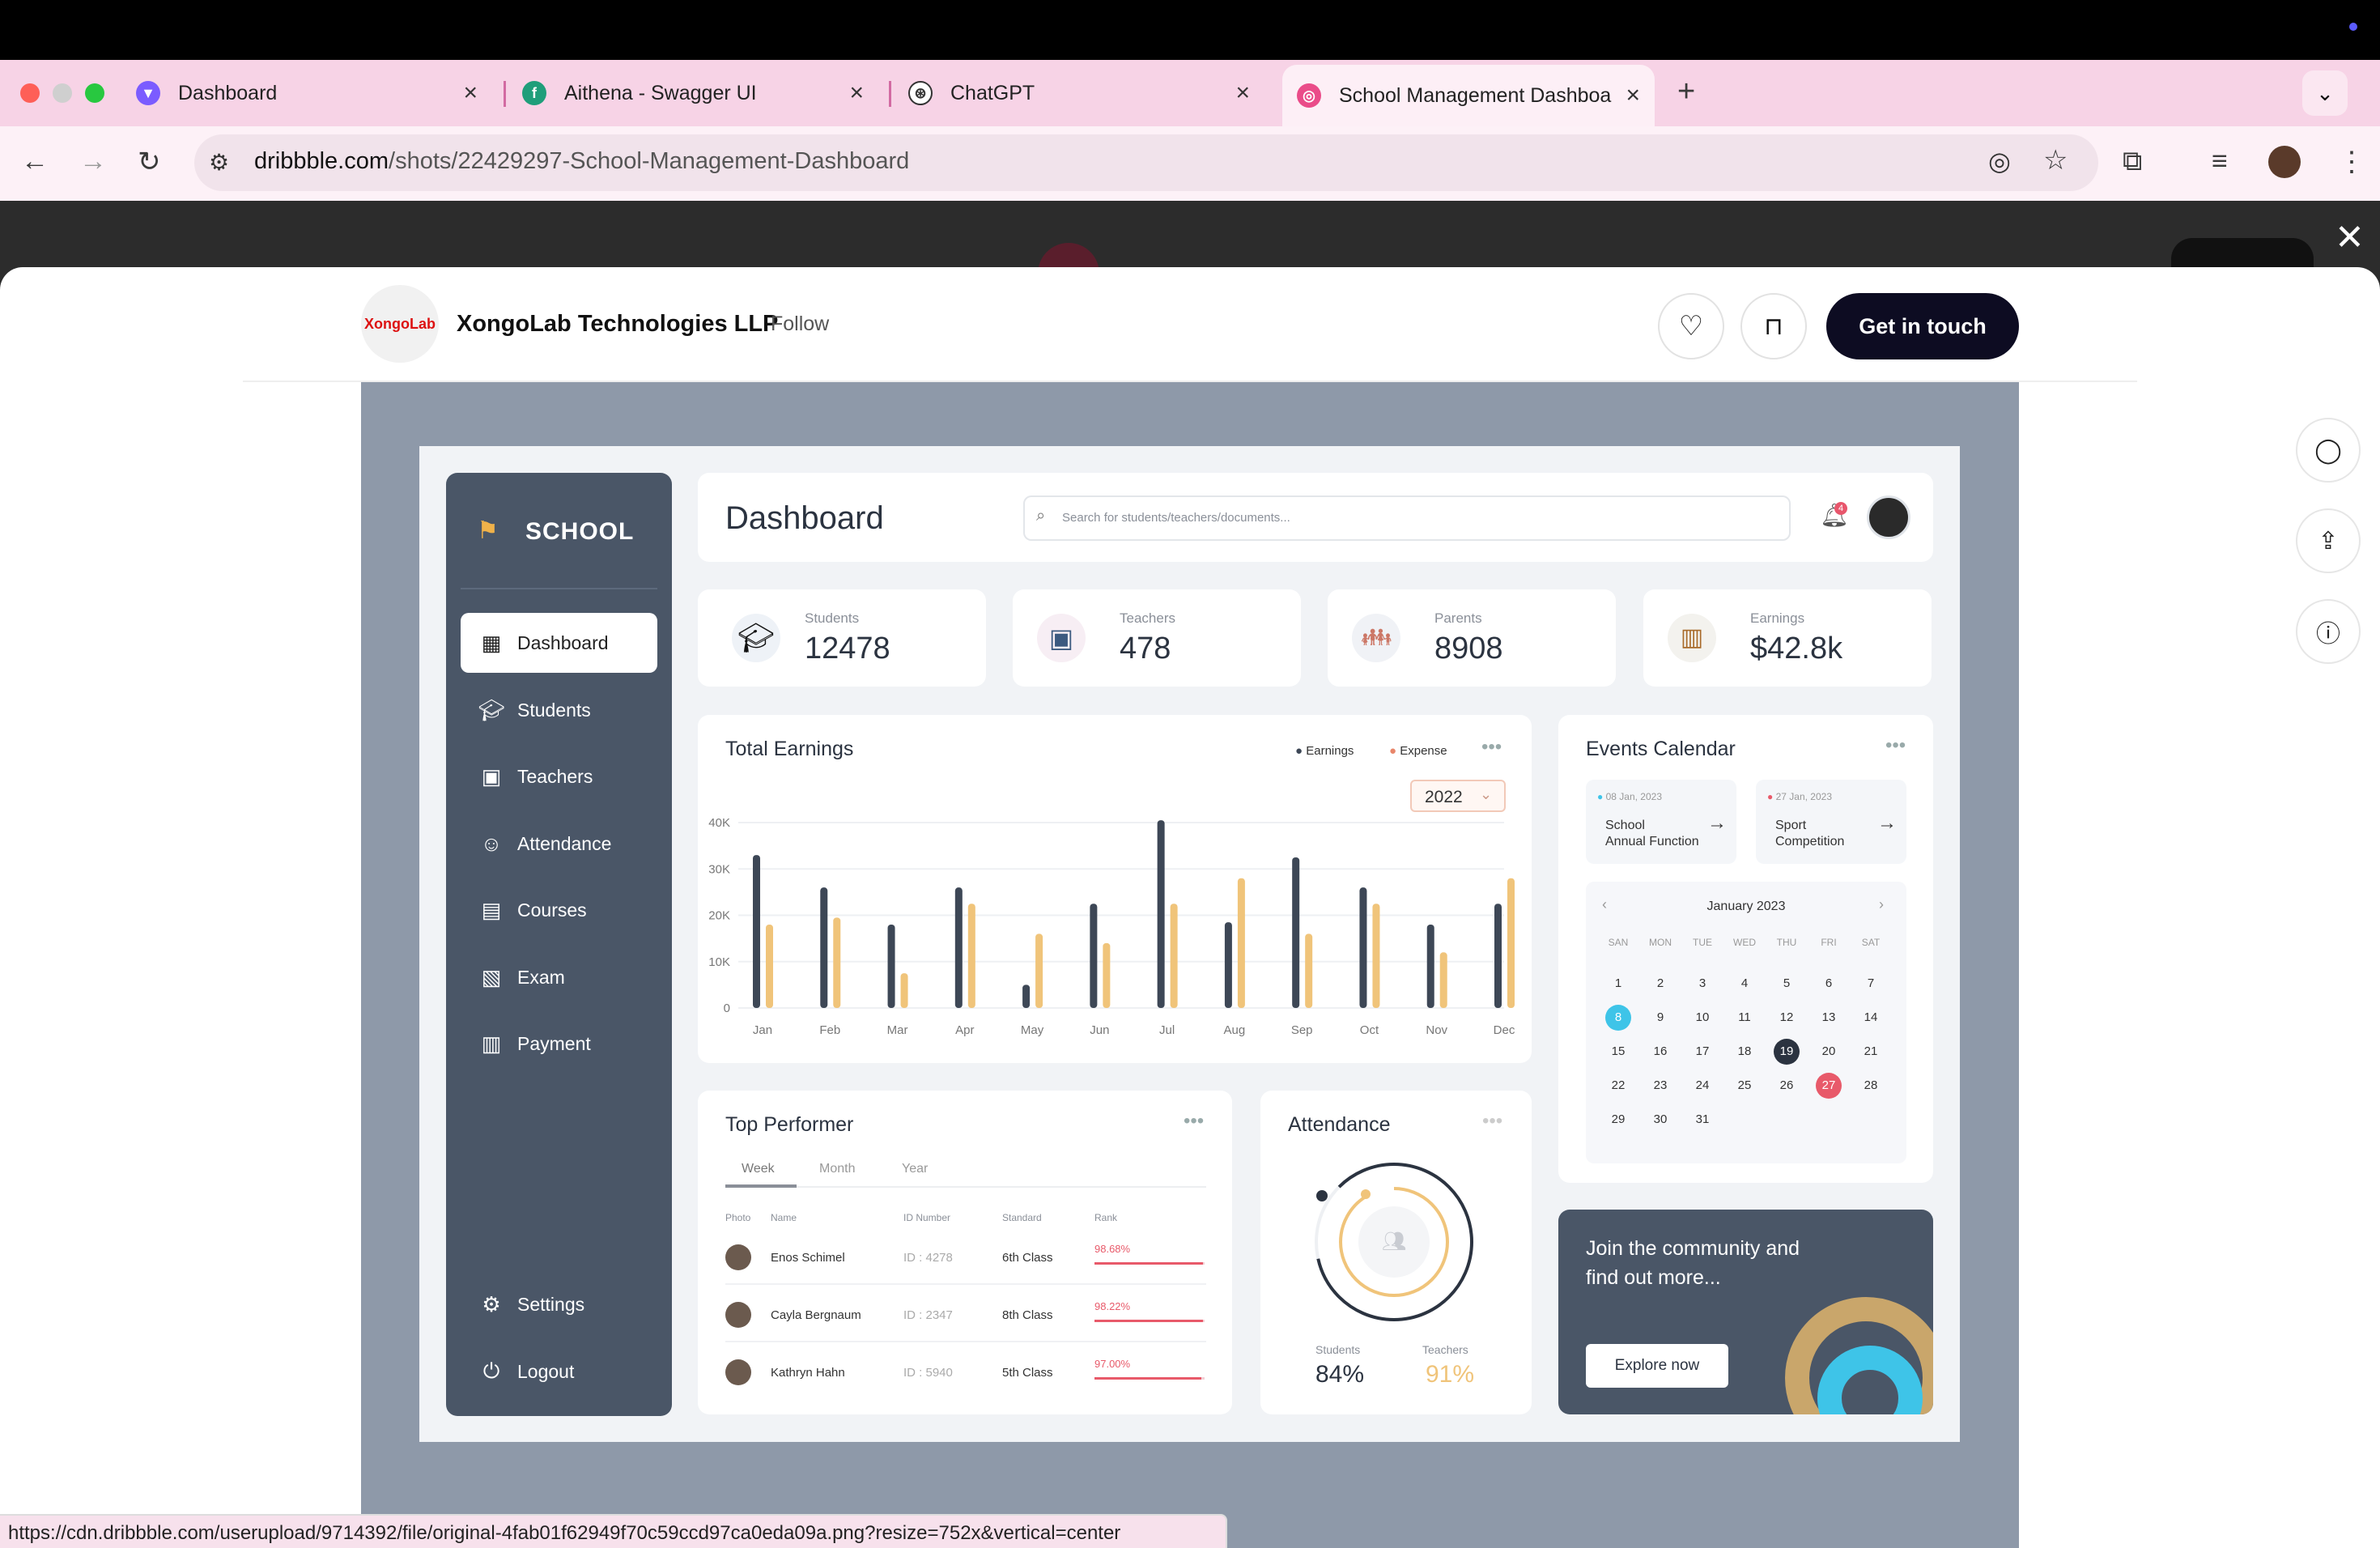 This screenshot has width=2380, height=1548. Describe the element at coordinates (2328, 540) in the screenshot. I see `share-button: ⇪` at that location.